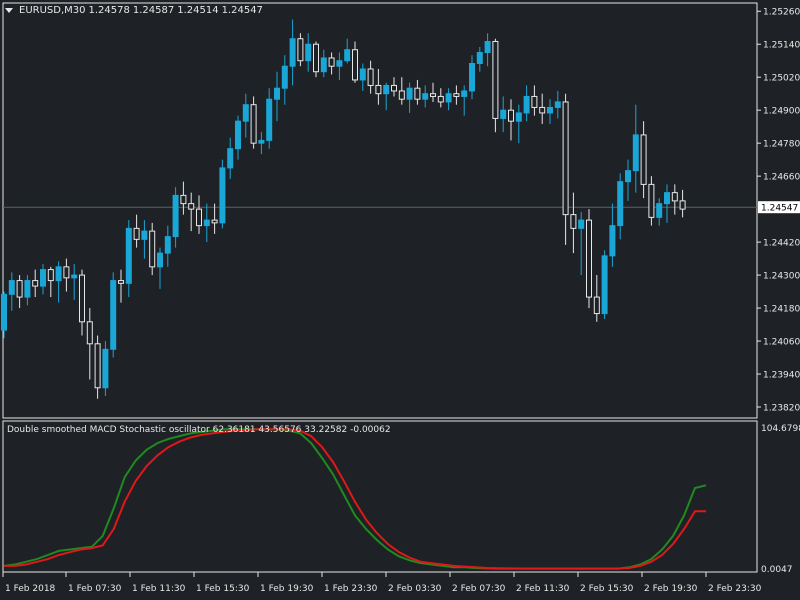  Describe the element at coordinates (9, 10) in the screenshot. I see `chevron-down-icon` at that location.